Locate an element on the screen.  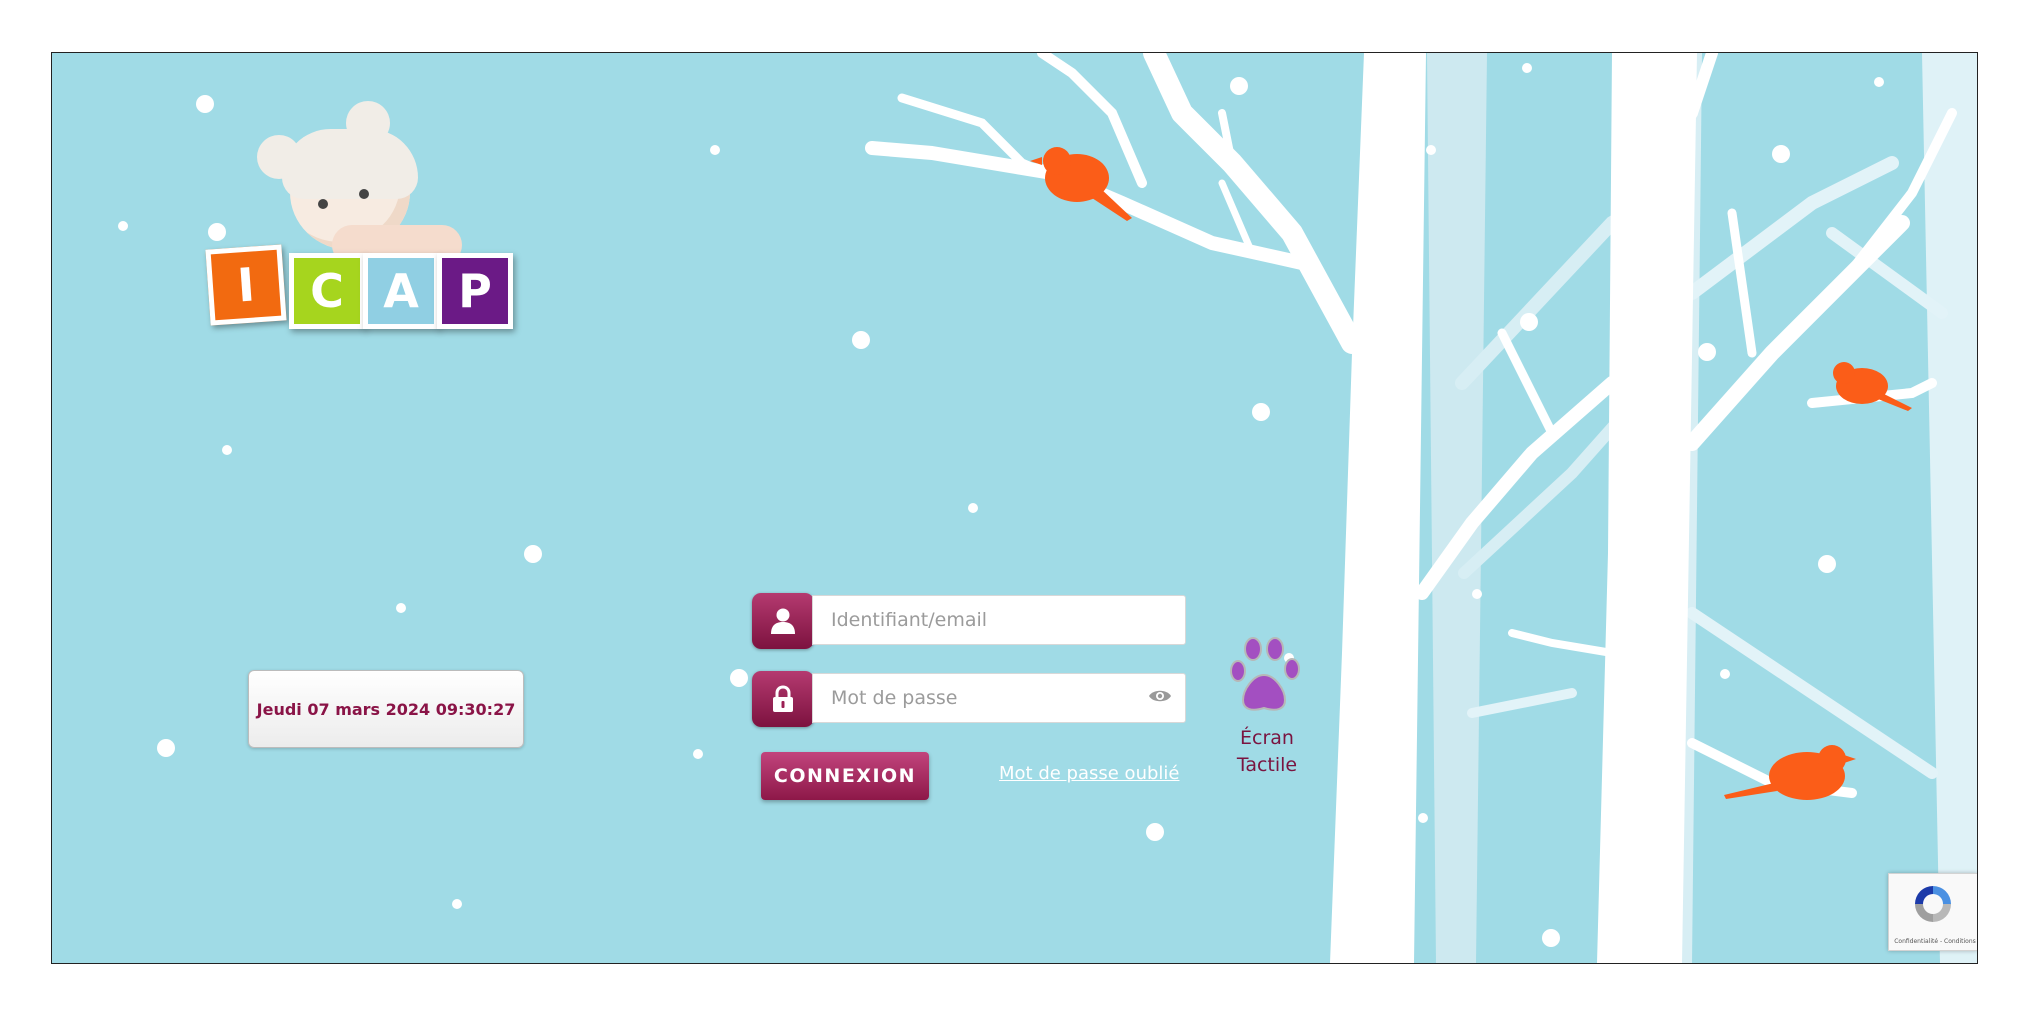
user-icon-box is located at coordinates (783, 621).